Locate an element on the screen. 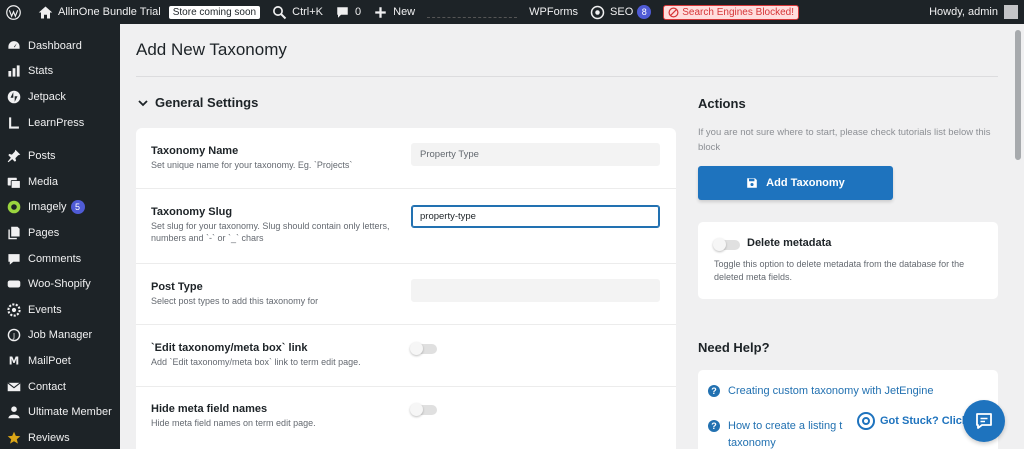 Image resolution: width=1024 pixels, height=449 pixels. envelope-icon is located at coordinates (14, 387).